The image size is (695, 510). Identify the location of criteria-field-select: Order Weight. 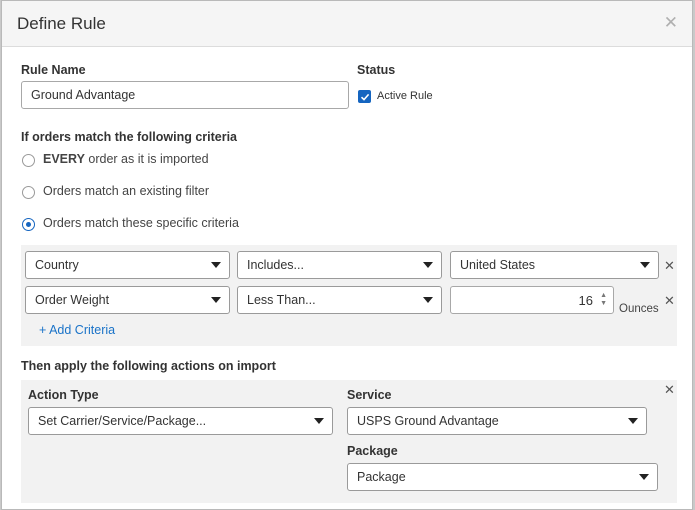
(127, 300).